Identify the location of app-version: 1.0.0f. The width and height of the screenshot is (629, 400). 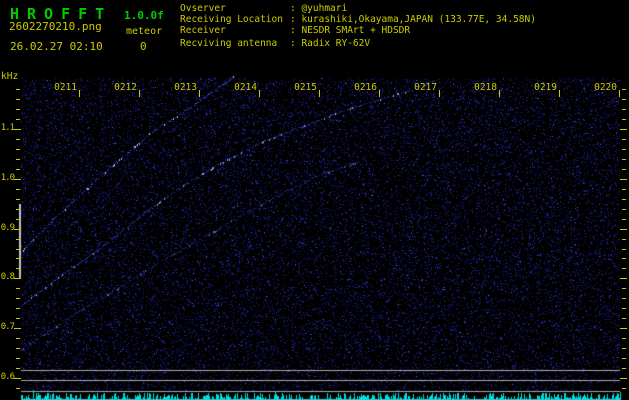
(144, 15).